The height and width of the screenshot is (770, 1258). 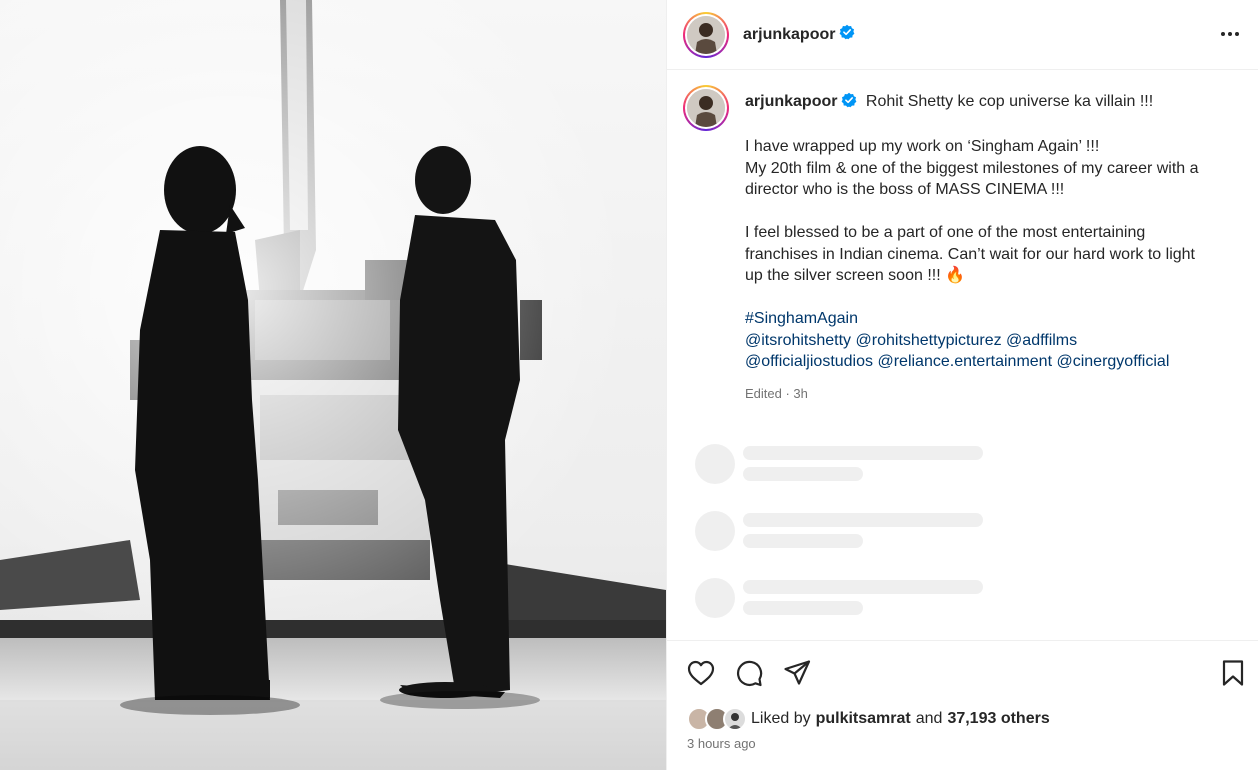 I want to click on post-timestamp: 3 hours ago, so click(x=721, y=743).